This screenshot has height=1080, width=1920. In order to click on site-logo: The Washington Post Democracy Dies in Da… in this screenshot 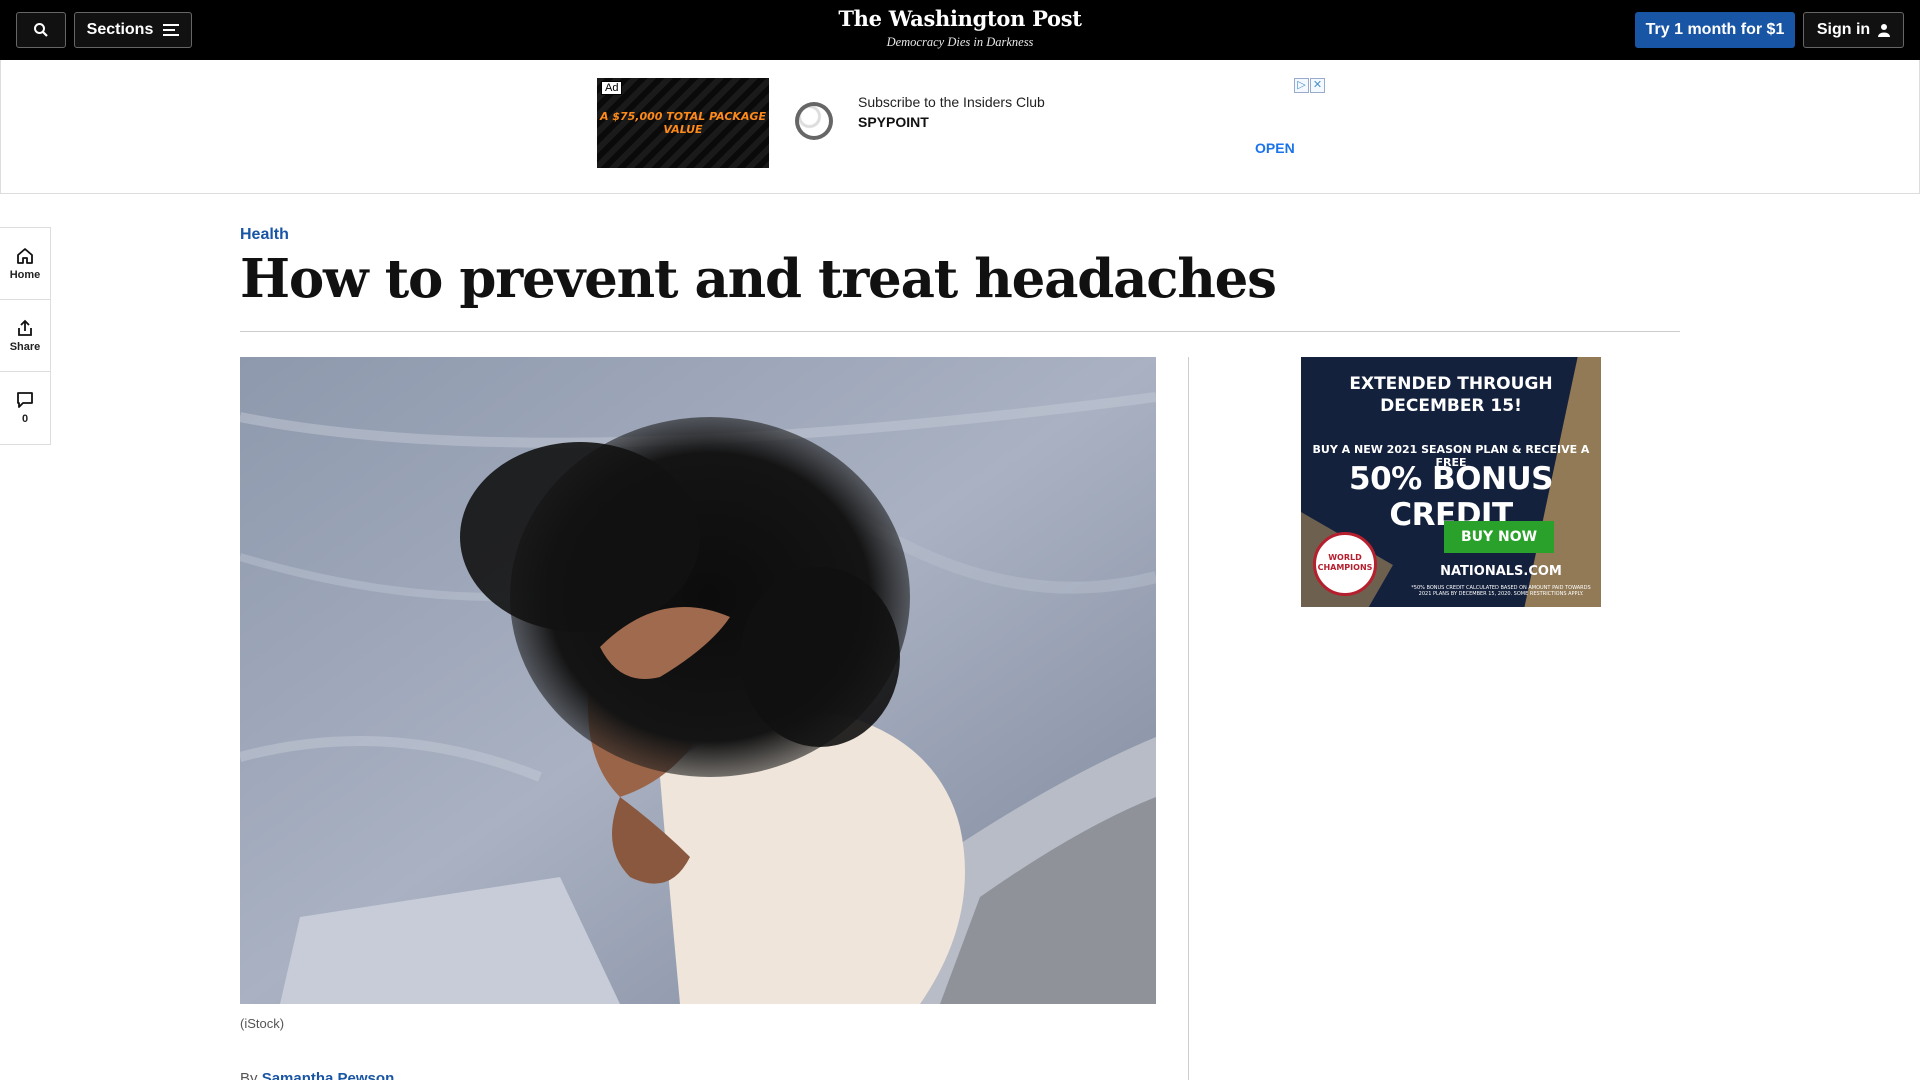, I will do `click(960, 28)`.